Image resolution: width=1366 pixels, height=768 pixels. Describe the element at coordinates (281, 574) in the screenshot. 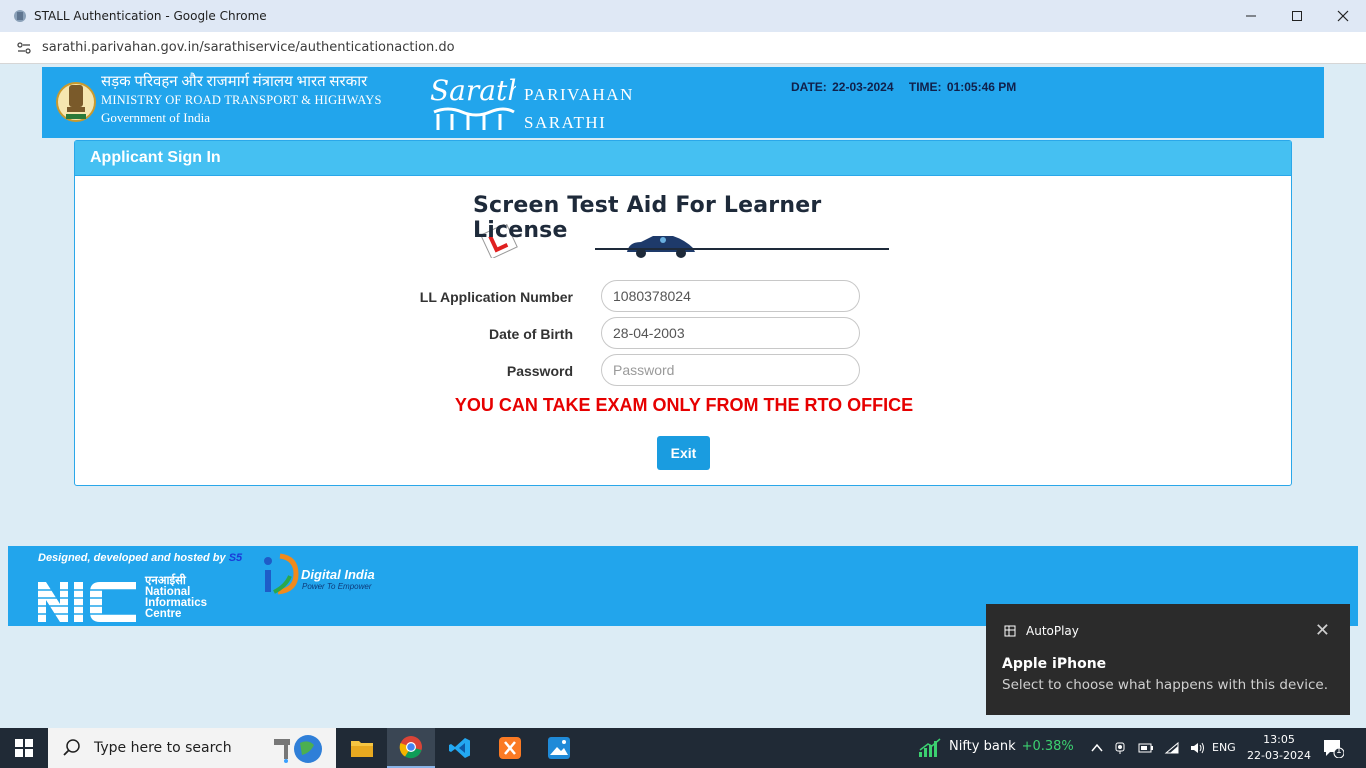

I see `digital-india-logo-icon` at that location.